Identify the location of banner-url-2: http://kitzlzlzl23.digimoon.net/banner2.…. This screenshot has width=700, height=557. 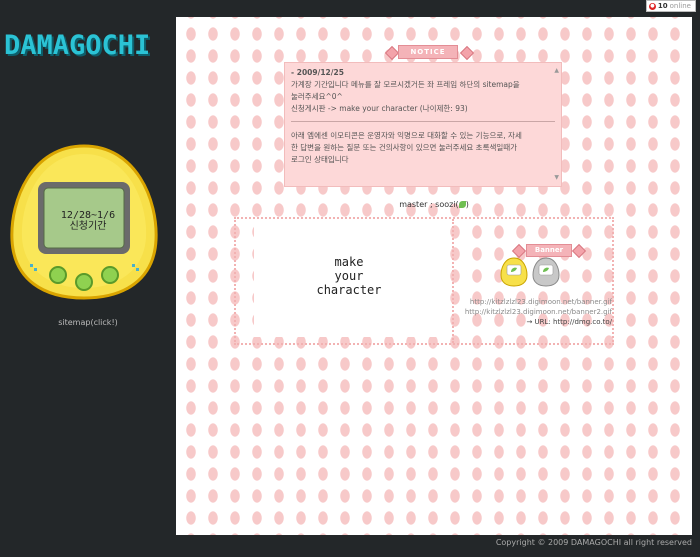
(532, 312).